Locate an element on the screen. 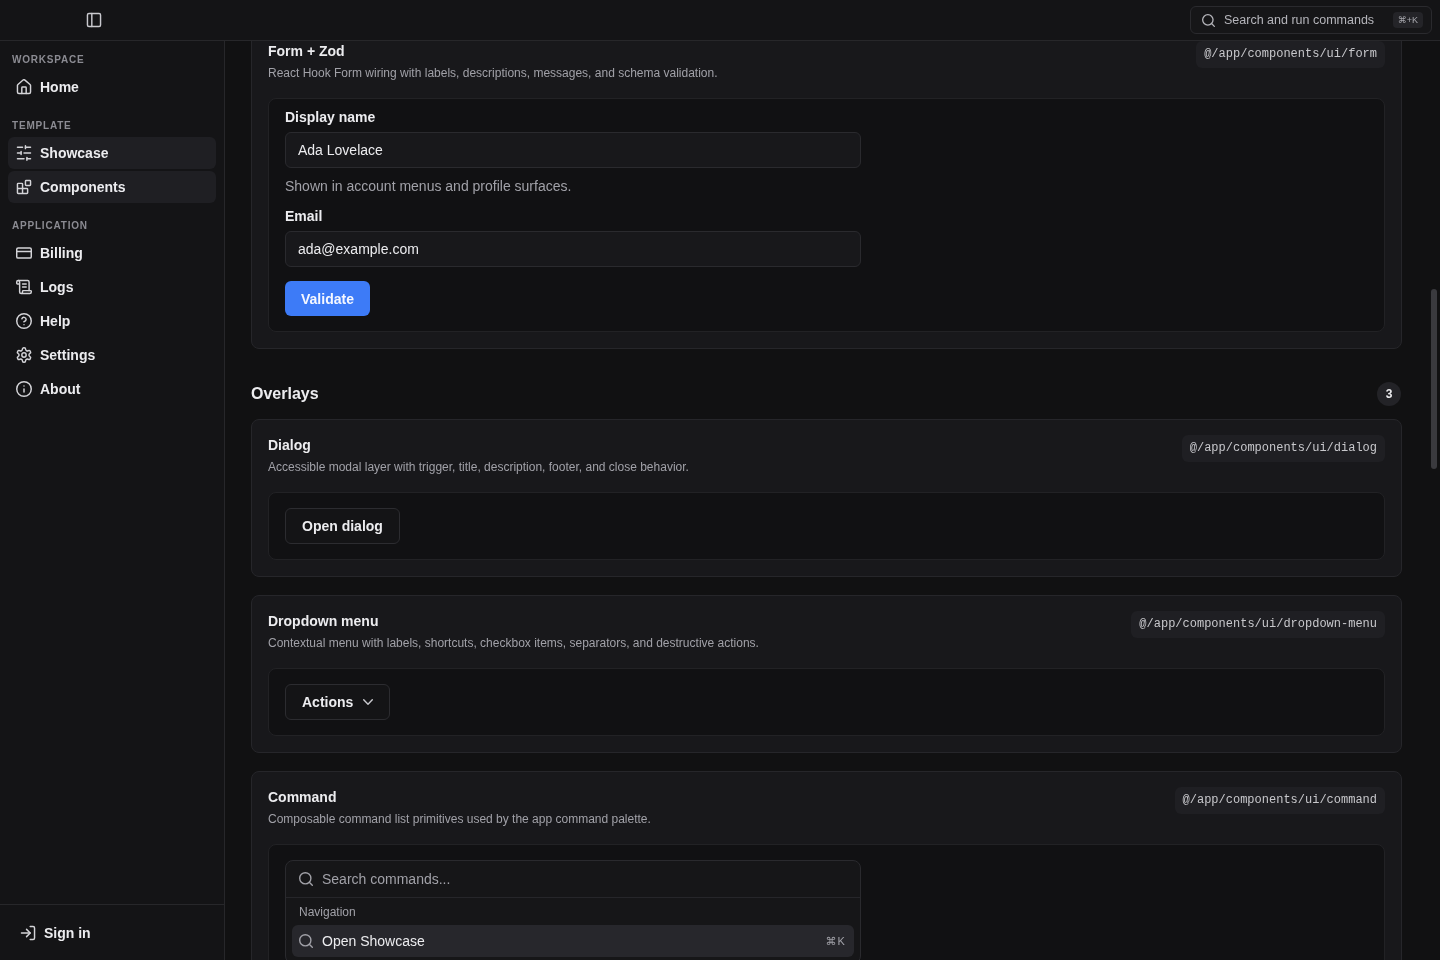 This screenshot has height=960, width=1440. card-title: Dialog is located at coordinates (290, 445).